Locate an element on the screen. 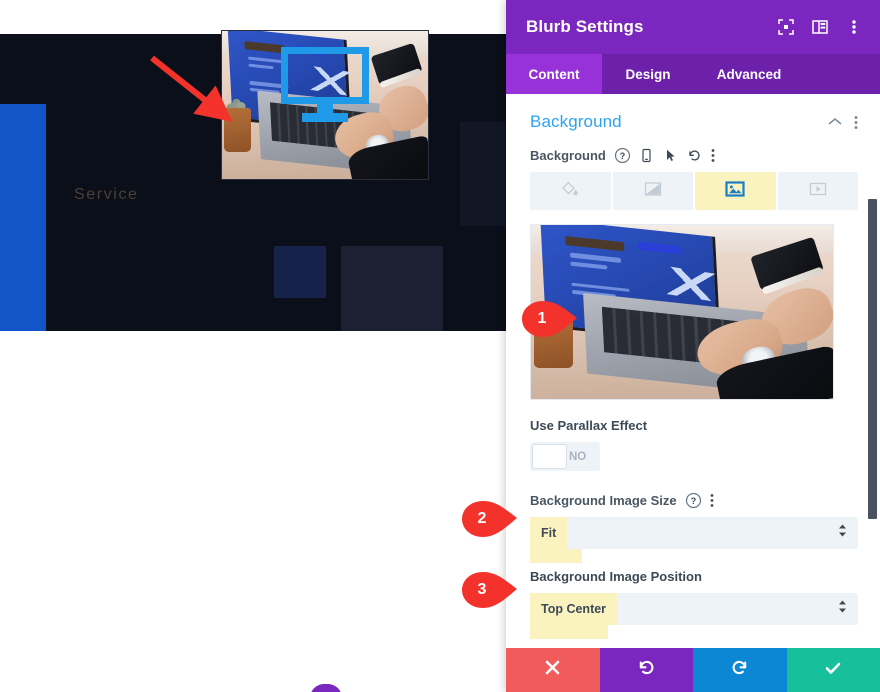  reset-icon is located at coordinates (694, 155).